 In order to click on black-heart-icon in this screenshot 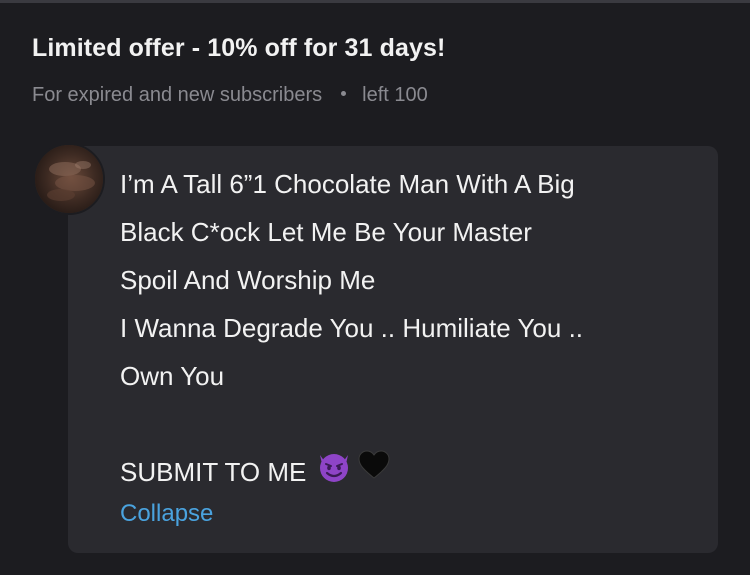, I will do `click(374, 472)`.